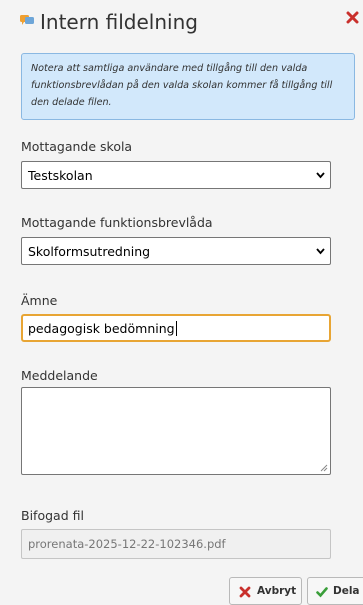  Describe the element at coordinates (60, 175) in the screenshot. I see `school-select-value: Testskolan` at that location.